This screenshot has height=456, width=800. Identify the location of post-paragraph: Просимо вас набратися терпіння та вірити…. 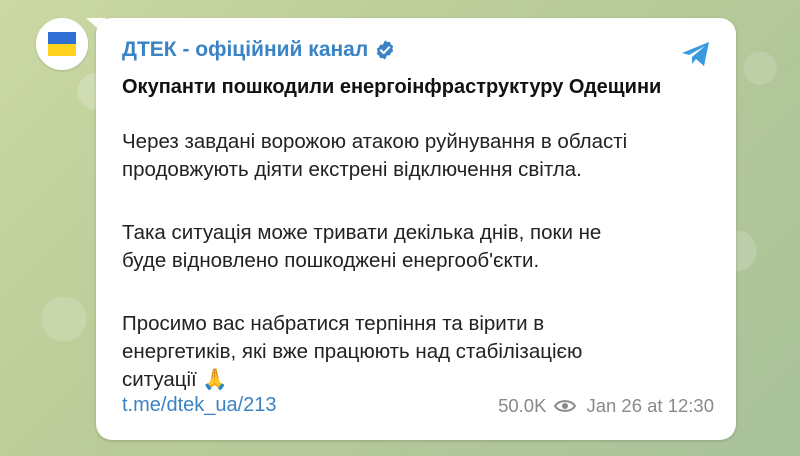
(352, 351).